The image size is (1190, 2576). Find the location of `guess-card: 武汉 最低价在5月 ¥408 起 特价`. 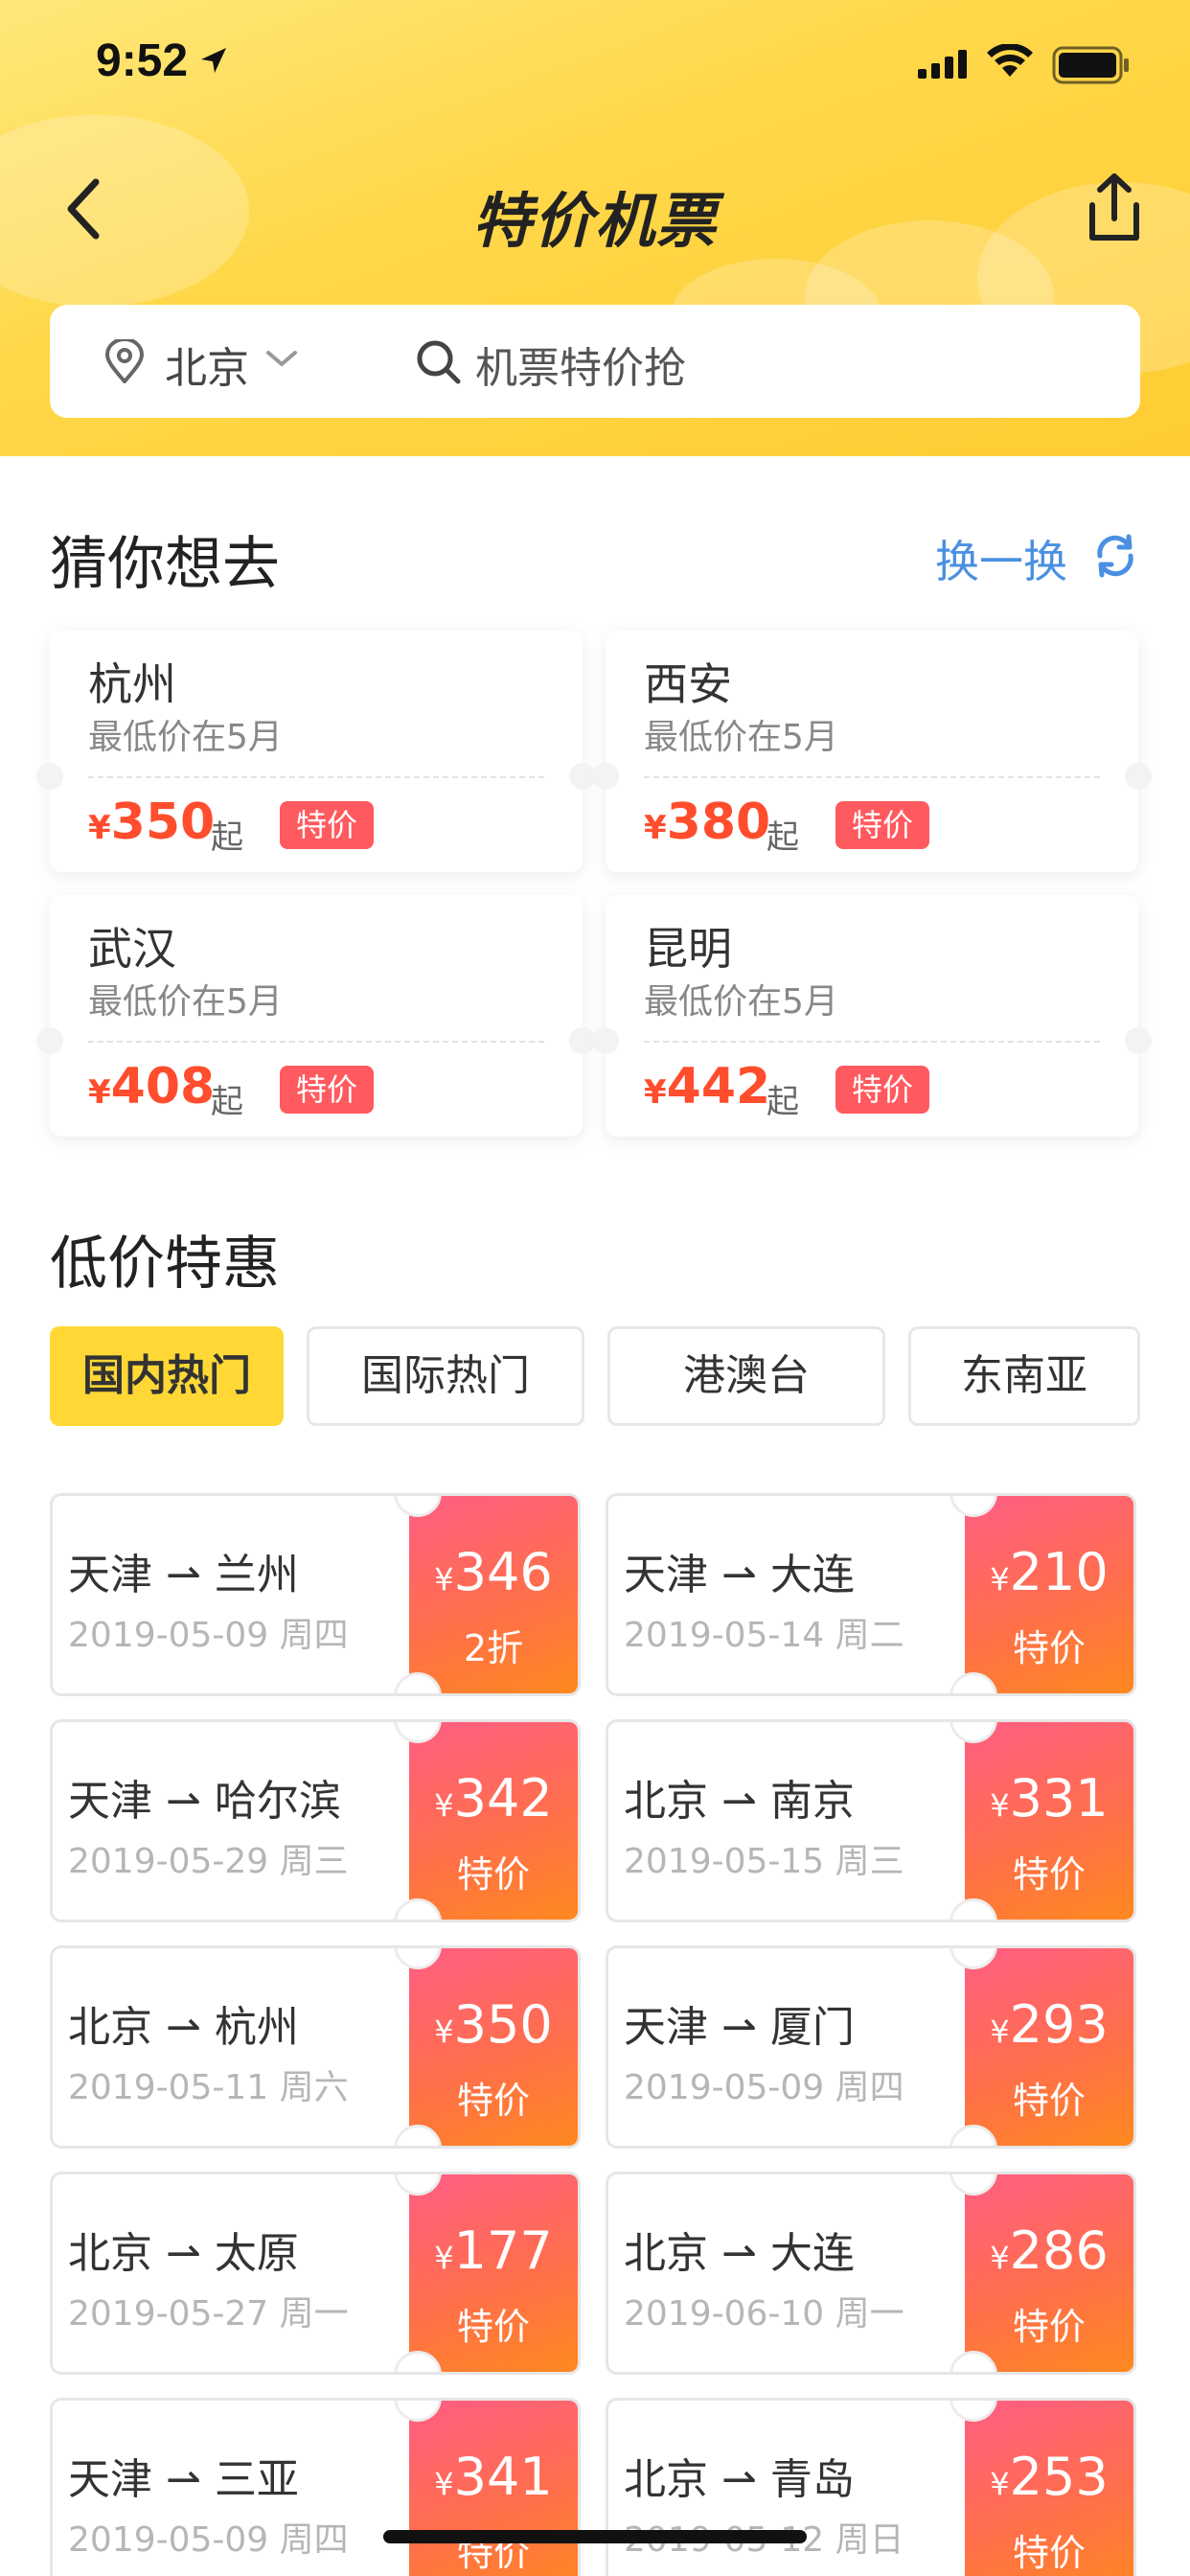

guess-card: 武汉 最低价在5月 ¥408 起 特价 is located at coordinates (316, 1016).